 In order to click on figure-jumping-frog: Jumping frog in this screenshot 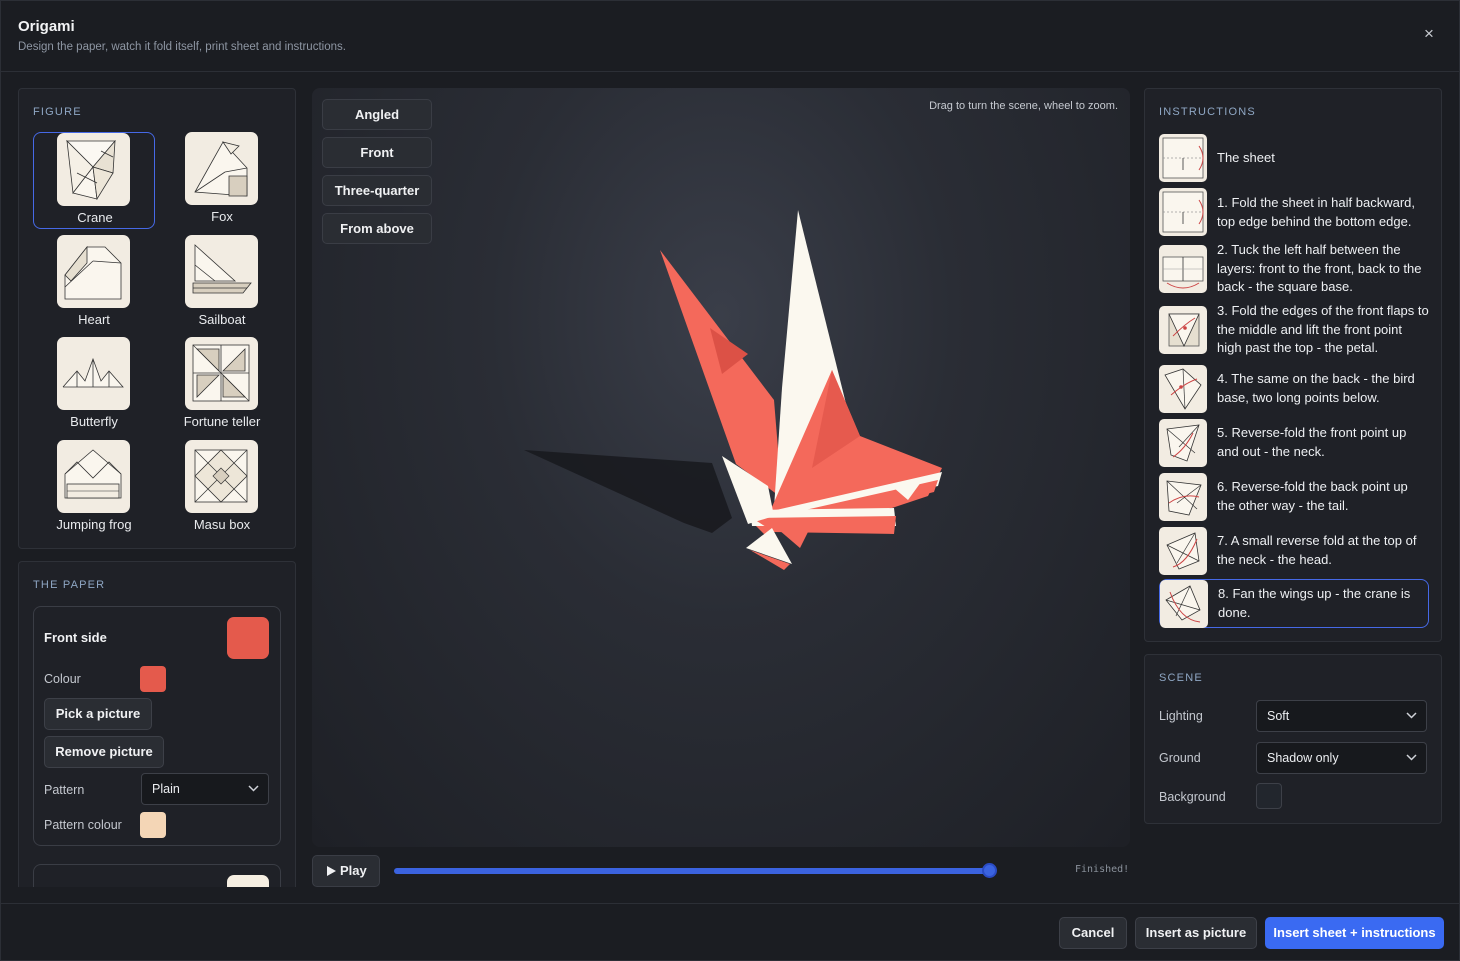, I will do `click(94, 488)`.